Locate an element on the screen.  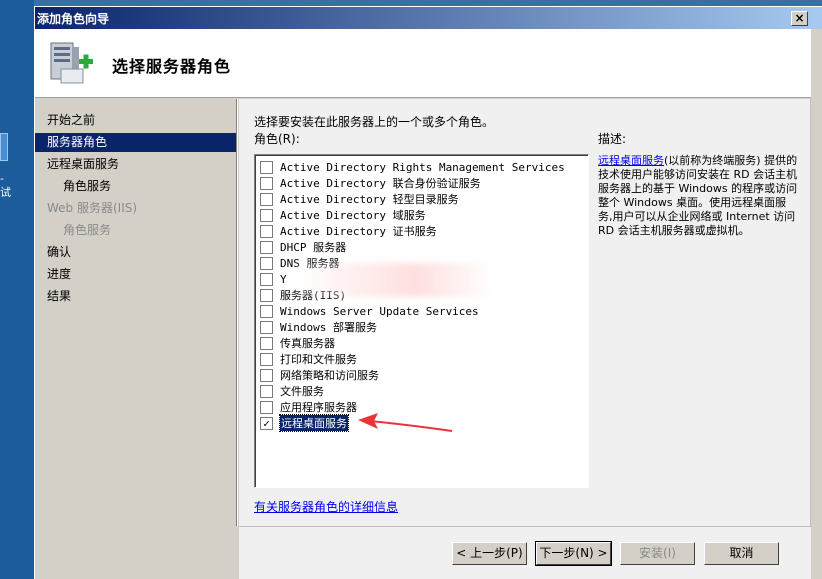
role-label: 传真服务器 is located at coordinates (307, 343).